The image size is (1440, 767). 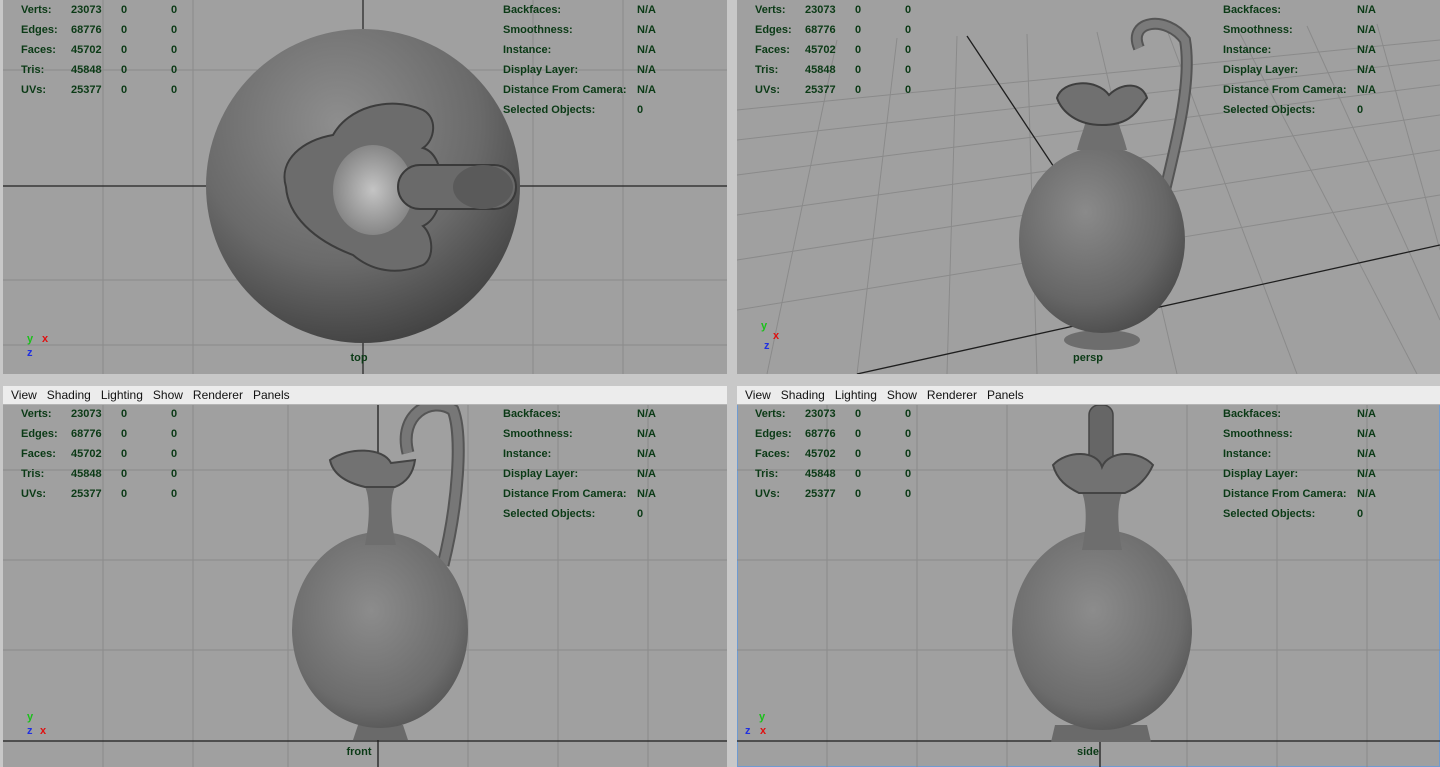 What do you see at coordinates (1252, 10) in the screenshot?
I see `hud-detail-label: Backfaces:` at bounding box center [1252, 10].